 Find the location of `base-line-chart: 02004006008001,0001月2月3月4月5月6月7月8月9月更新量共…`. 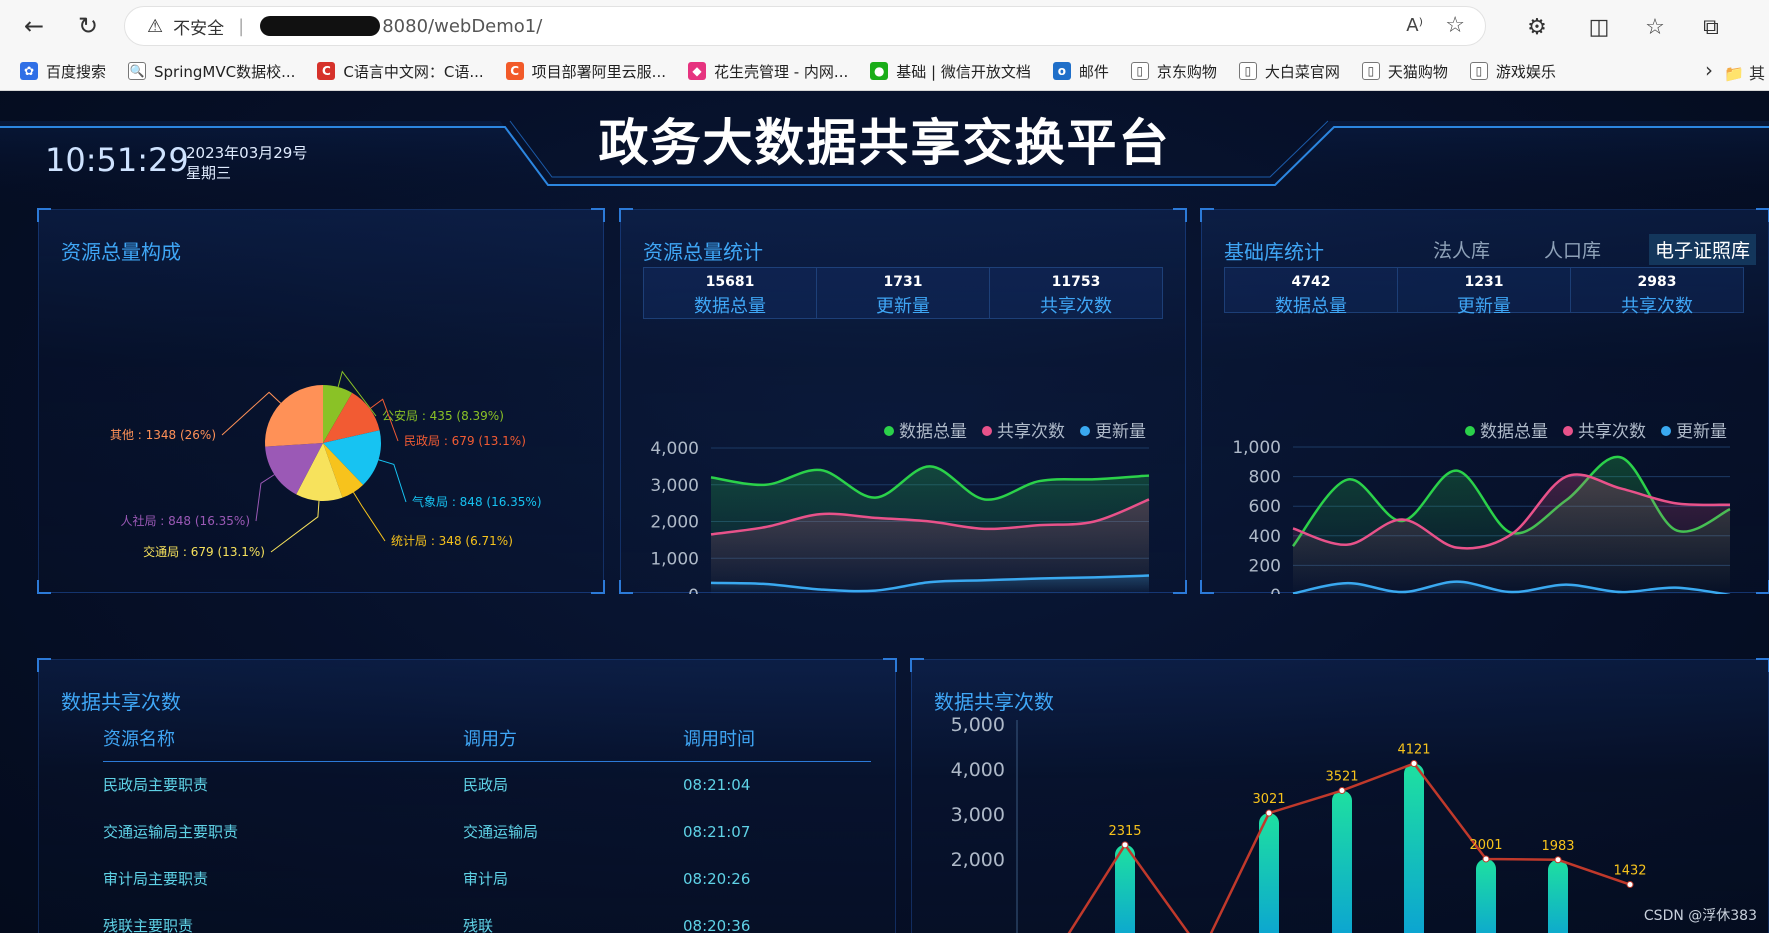

base-line-chart: 02004006008001,0001月2月3月4月5月6月7月8月9月更新量共… is located at coordinates (1481, 508).